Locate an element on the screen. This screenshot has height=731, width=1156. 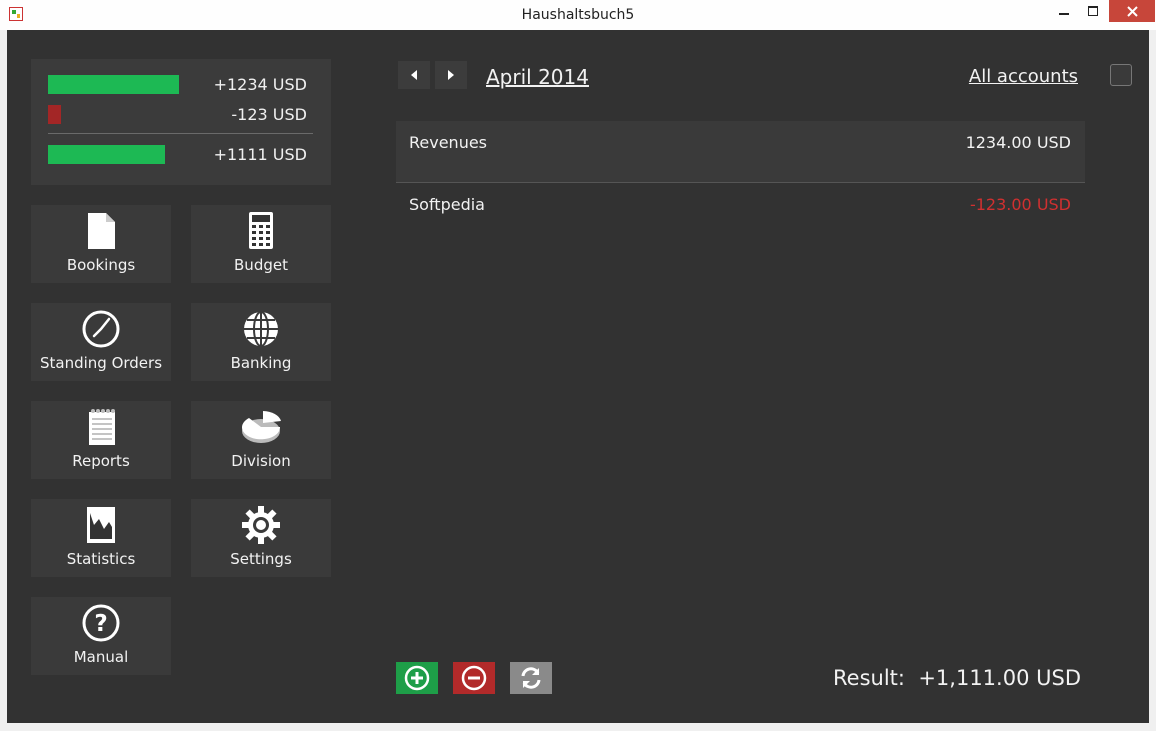
tile-manual: ? Manual is located at coordinates (101, 636).